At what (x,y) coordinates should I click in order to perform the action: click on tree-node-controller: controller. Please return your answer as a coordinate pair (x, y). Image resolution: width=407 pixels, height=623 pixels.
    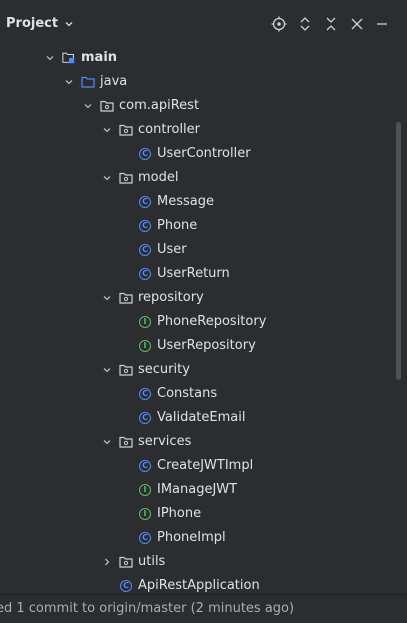
    Looking at the image, I should click on (197, 130).